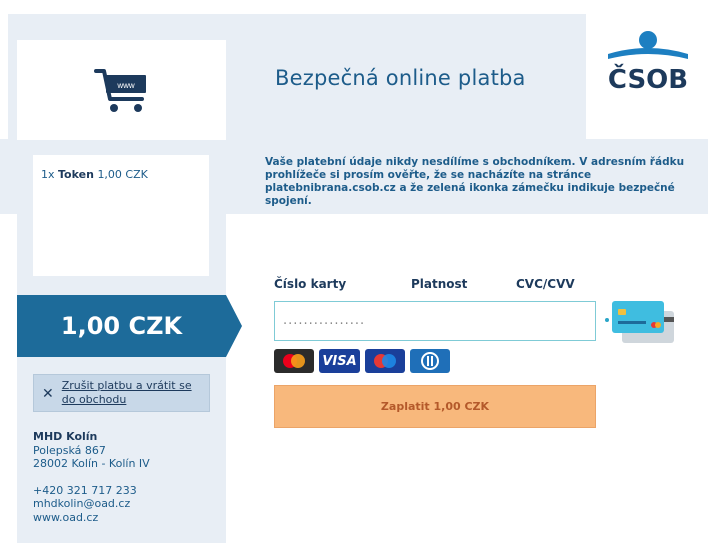 This screenshot has width=708, height=543. Describe the element at coordinates (647, 61) in the screenshot. I see `csob-logo: ČSOB` at that location.